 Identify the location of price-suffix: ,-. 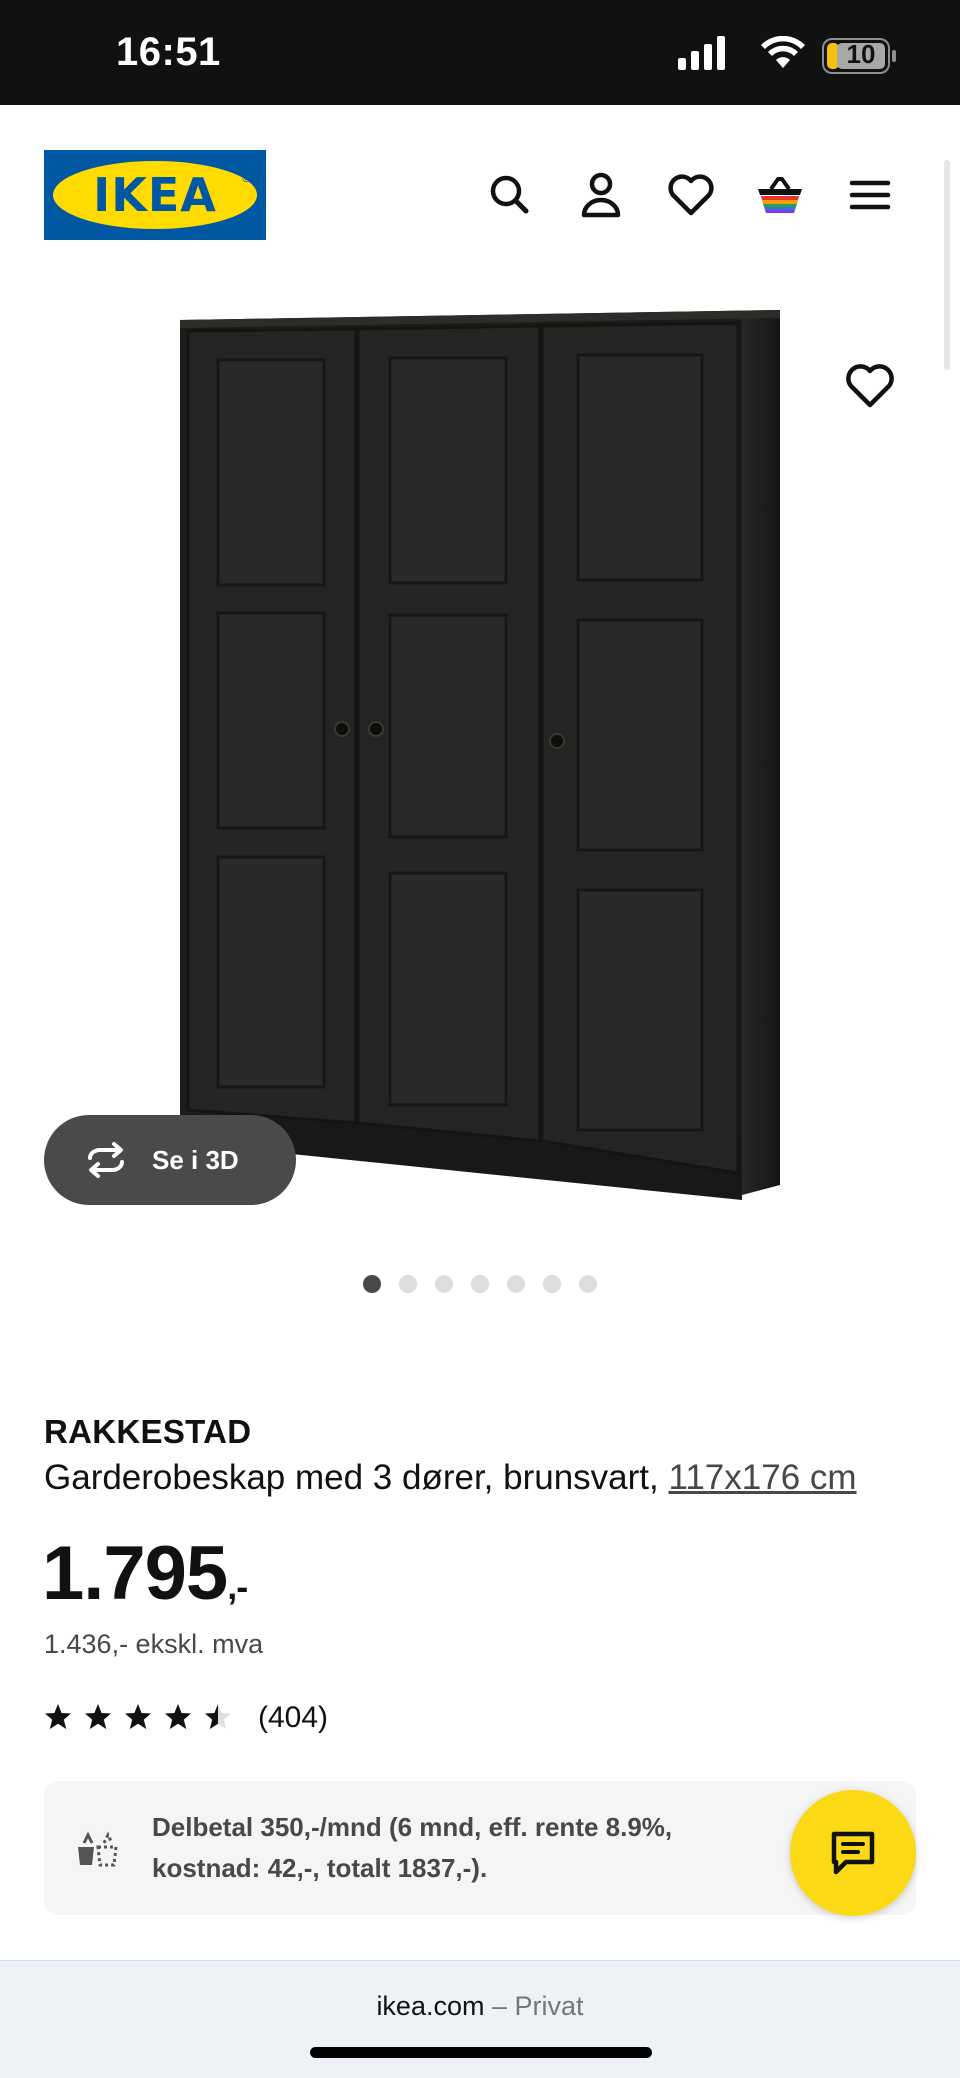
(237, 1586).